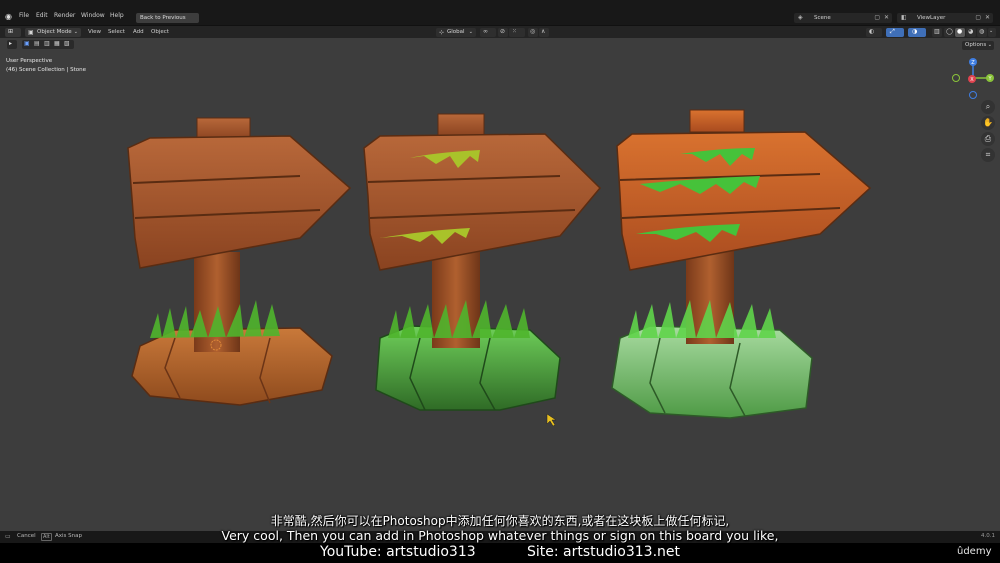 The width and height of the screenshot is (1000, 563). I want to click on select-extend-icon: ▤, so click(37, 43).